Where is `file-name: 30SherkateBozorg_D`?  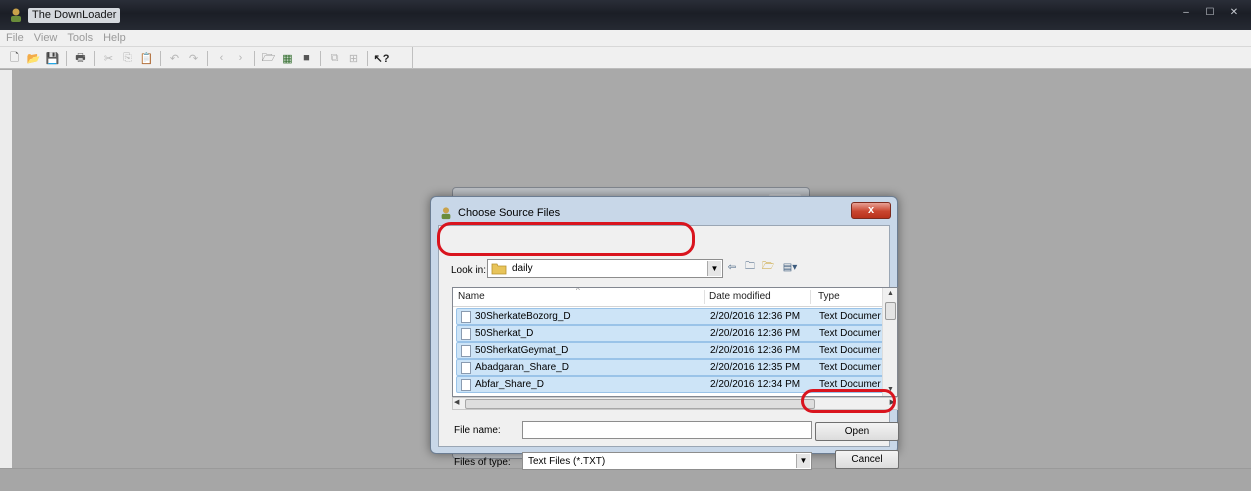 file-name: 30SherkateBozorg_D is located at coordinates (523, 316).